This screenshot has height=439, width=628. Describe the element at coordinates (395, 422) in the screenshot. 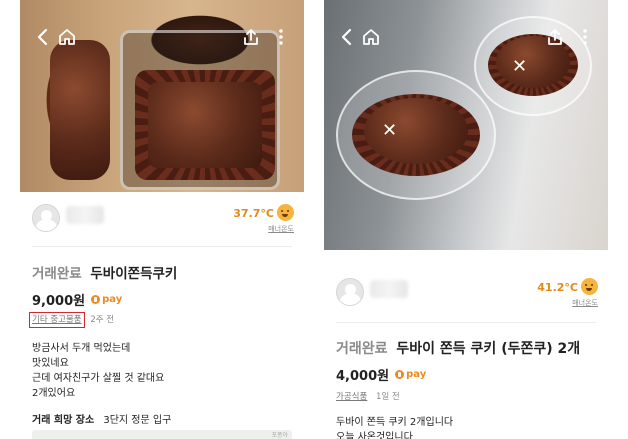

I see `description-line: 두바이 쫀득 쿠키 2개입니다` at that location.